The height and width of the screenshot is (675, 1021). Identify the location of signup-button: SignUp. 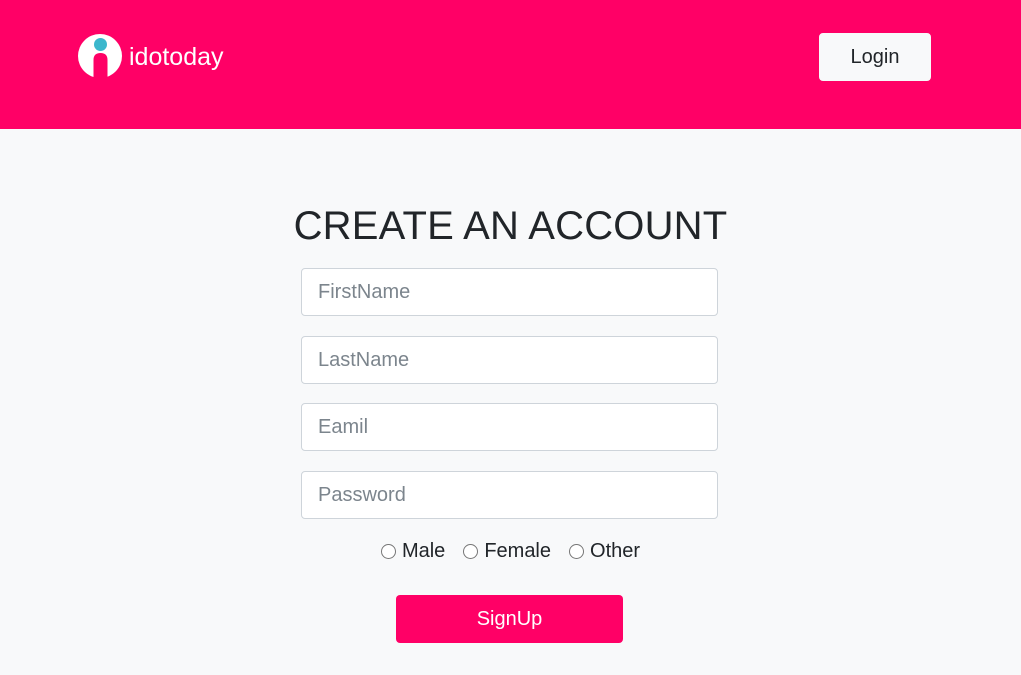
(509, 619).